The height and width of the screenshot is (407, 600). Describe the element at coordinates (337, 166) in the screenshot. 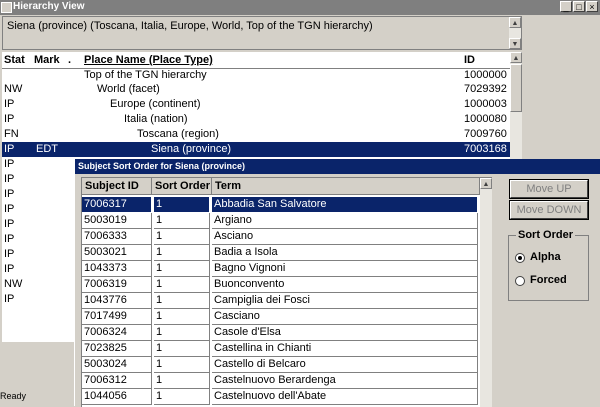

I see `dialog-title-bar: Subject Sort Order for Siena (province)` at that location.